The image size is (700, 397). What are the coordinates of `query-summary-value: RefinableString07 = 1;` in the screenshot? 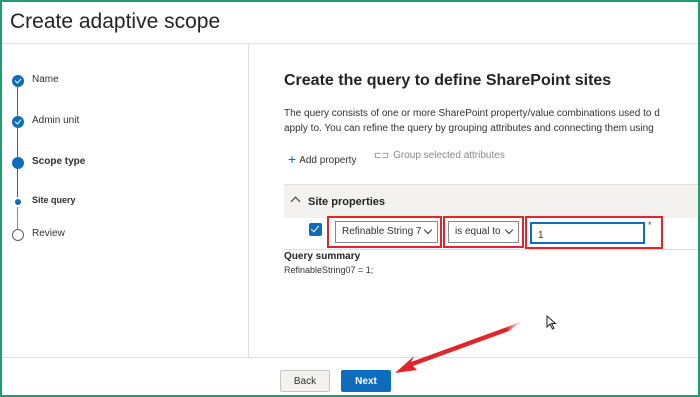 It's located at (329, 270).